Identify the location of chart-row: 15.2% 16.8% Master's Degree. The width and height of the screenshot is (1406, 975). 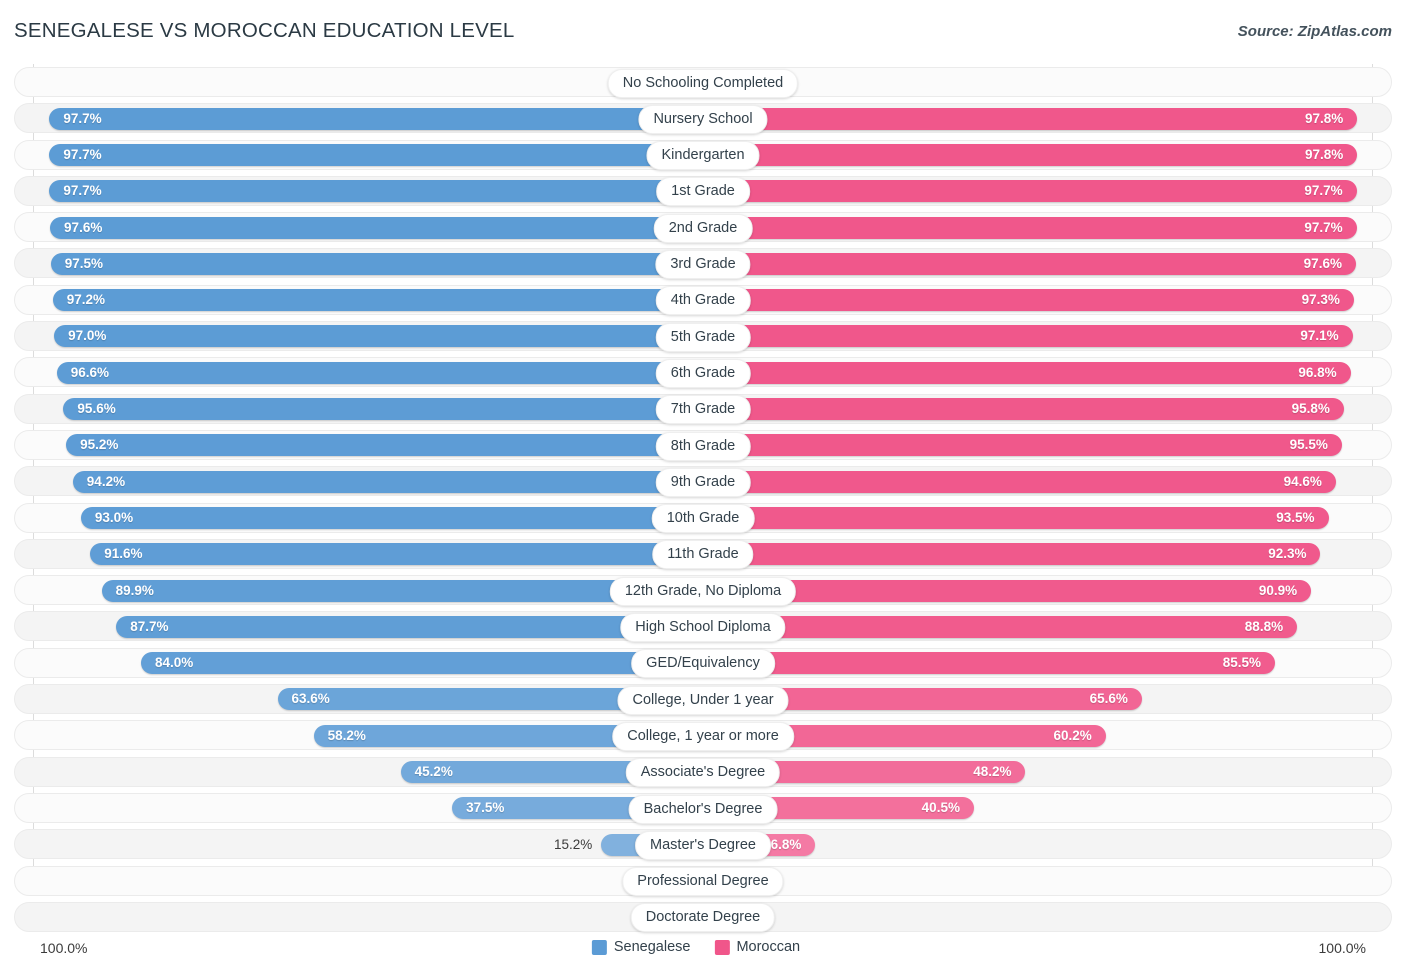
(703, 844).